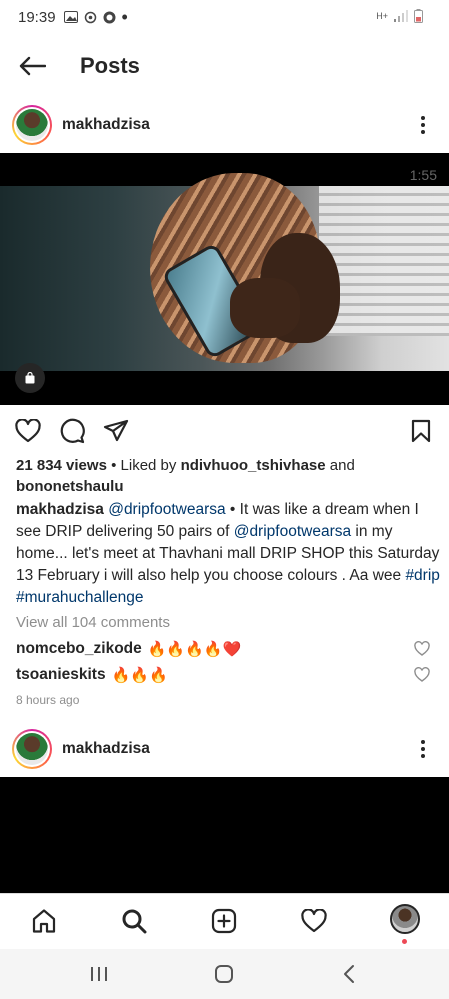 The width and height of the screenshot is (449, 999). What do you see at coordinates (139, 675) in the screenshot?
I see `comment-text: 🔥🔥🔥` at bounding box center [139, 675].